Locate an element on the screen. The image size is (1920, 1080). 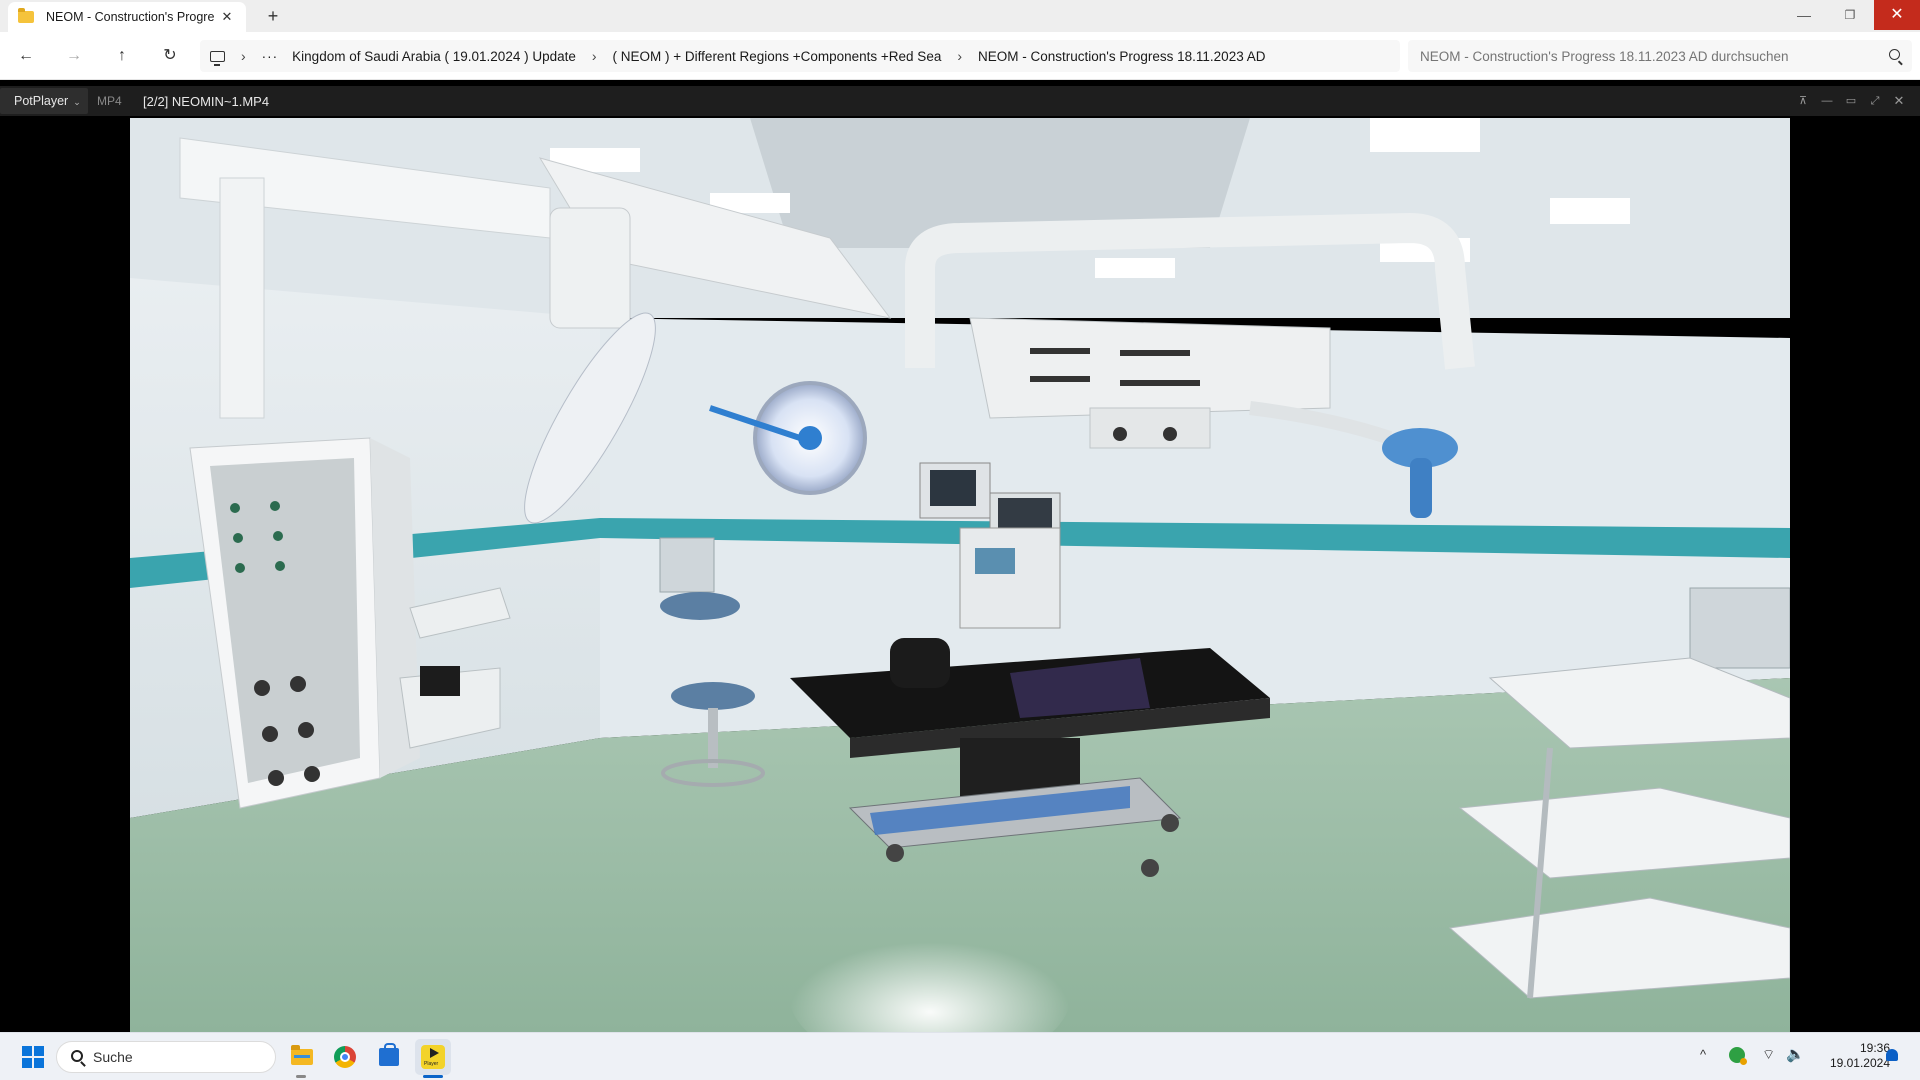
taskbar-clock: 19:36 19.01.2024 is located at coordinates (1850, 1056).